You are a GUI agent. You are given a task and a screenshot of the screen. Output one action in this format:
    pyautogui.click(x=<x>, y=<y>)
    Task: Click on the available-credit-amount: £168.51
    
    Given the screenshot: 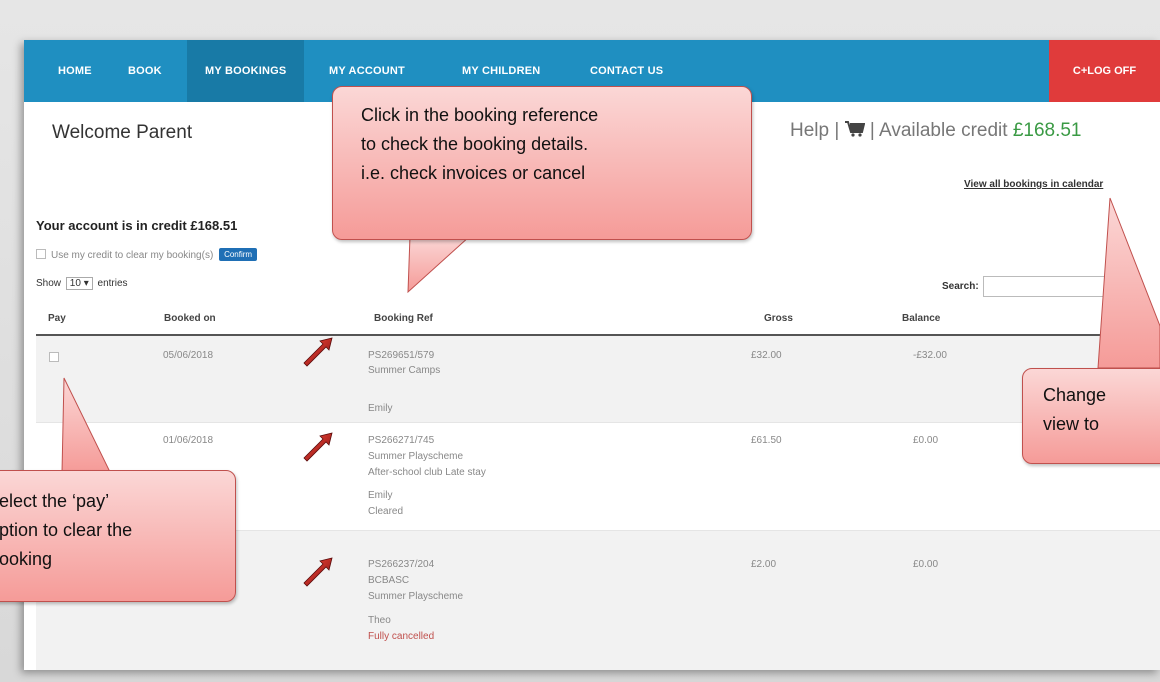 What is the action you would take?
    pyautogui.click(x=1047, y=130)
    